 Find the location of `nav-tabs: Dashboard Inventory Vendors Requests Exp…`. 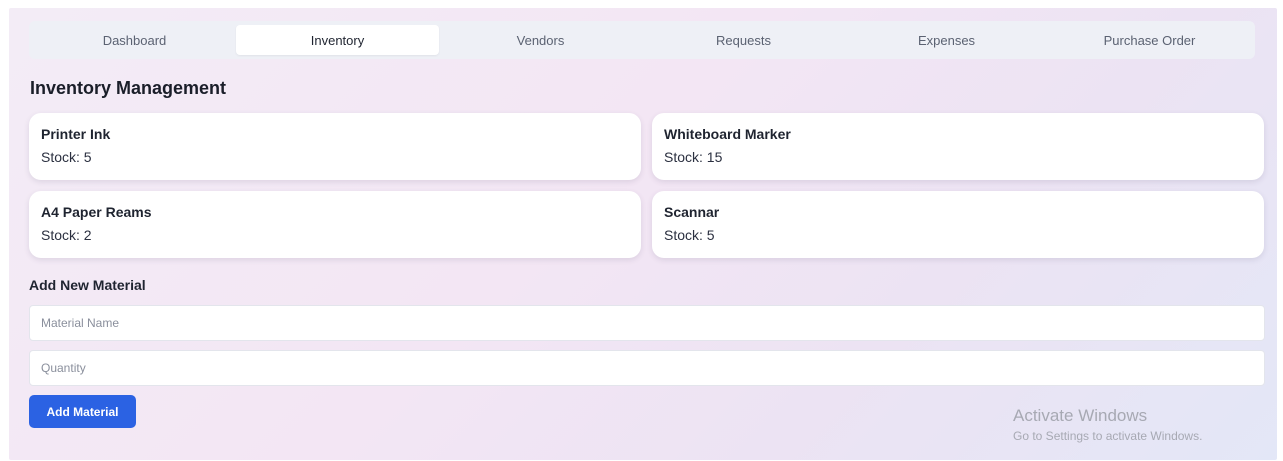

nav-tabs: Dashboard Inventory Vendors Requests Exp… is located at coordinates (642, 40).